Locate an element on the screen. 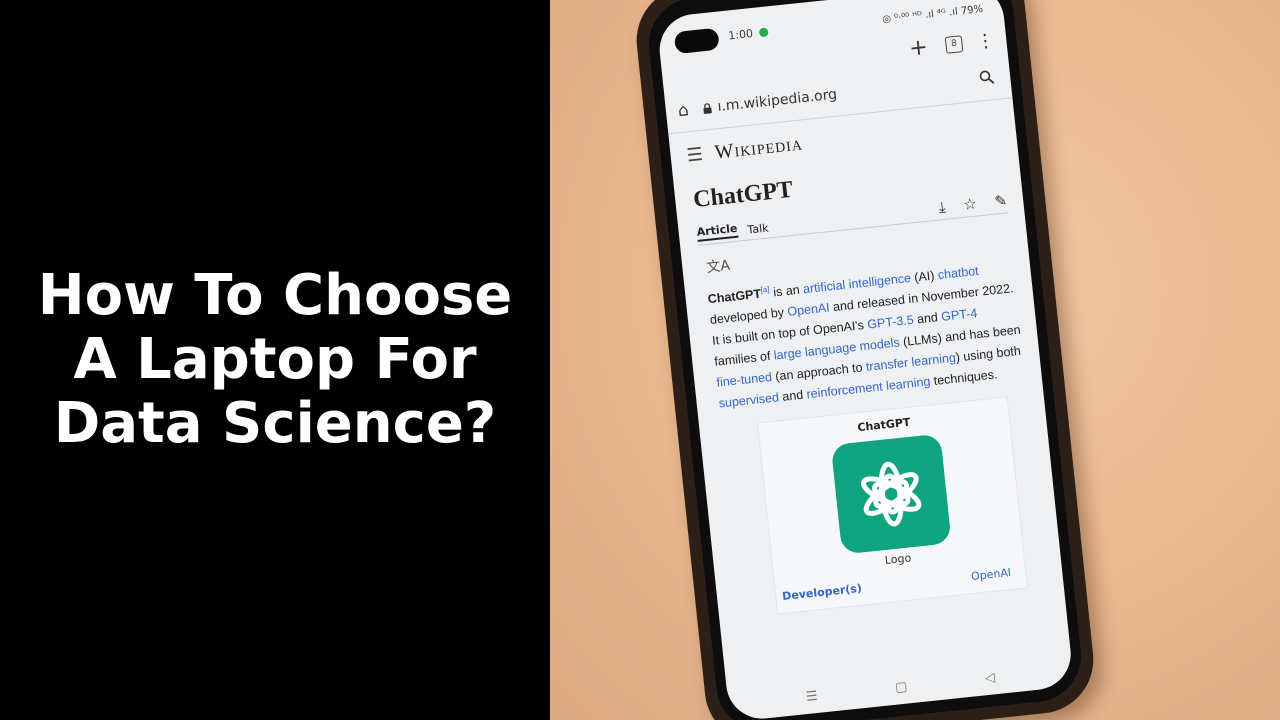  text: families of is located at coordinates (744, 358).